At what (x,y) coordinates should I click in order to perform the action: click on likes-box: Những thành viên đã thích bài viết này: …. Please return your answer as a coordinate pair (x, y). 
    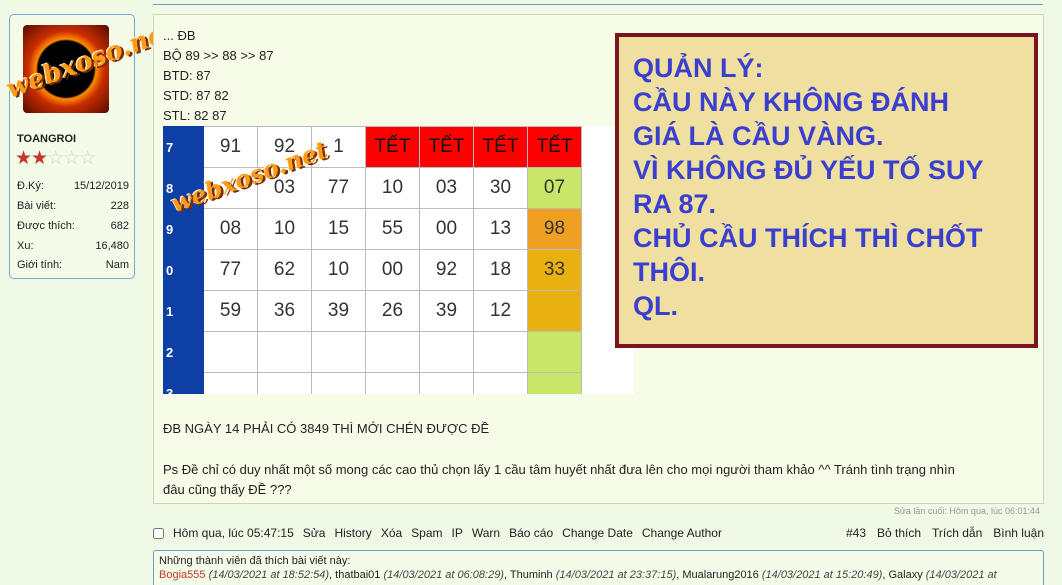
    Looking at the image, I should click on (598, 567).